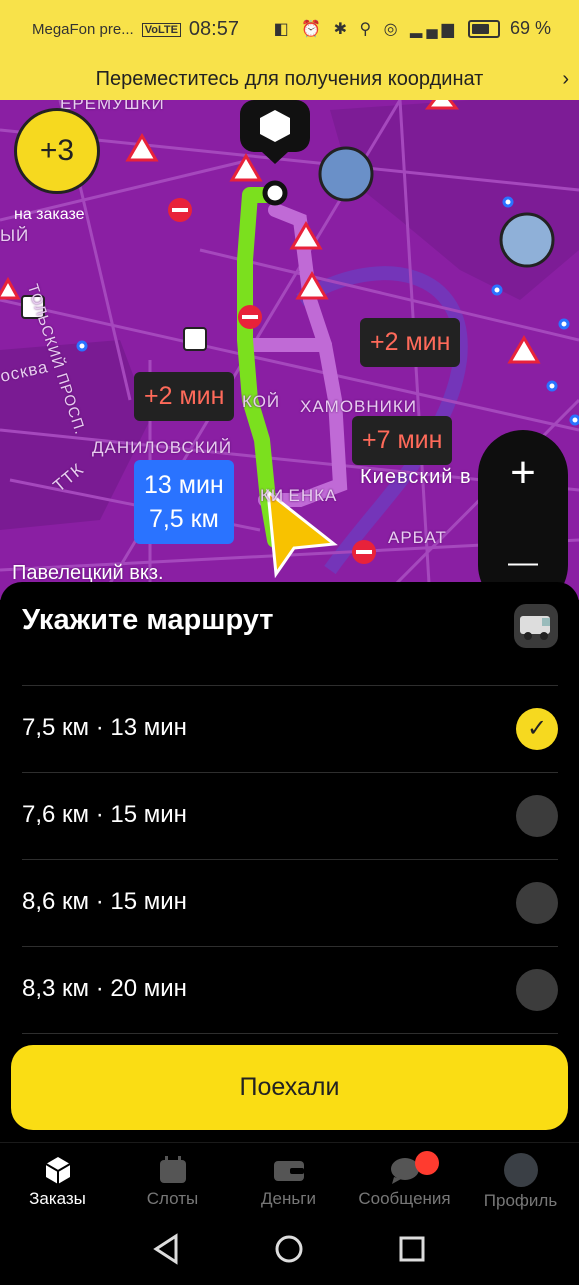 The width and height of the screenshot is (579, 1285). Describe the element at coordinates (162, 447) in the screenshot. I see `map-label: ДАНИЛОВСКИЙ` at that location.